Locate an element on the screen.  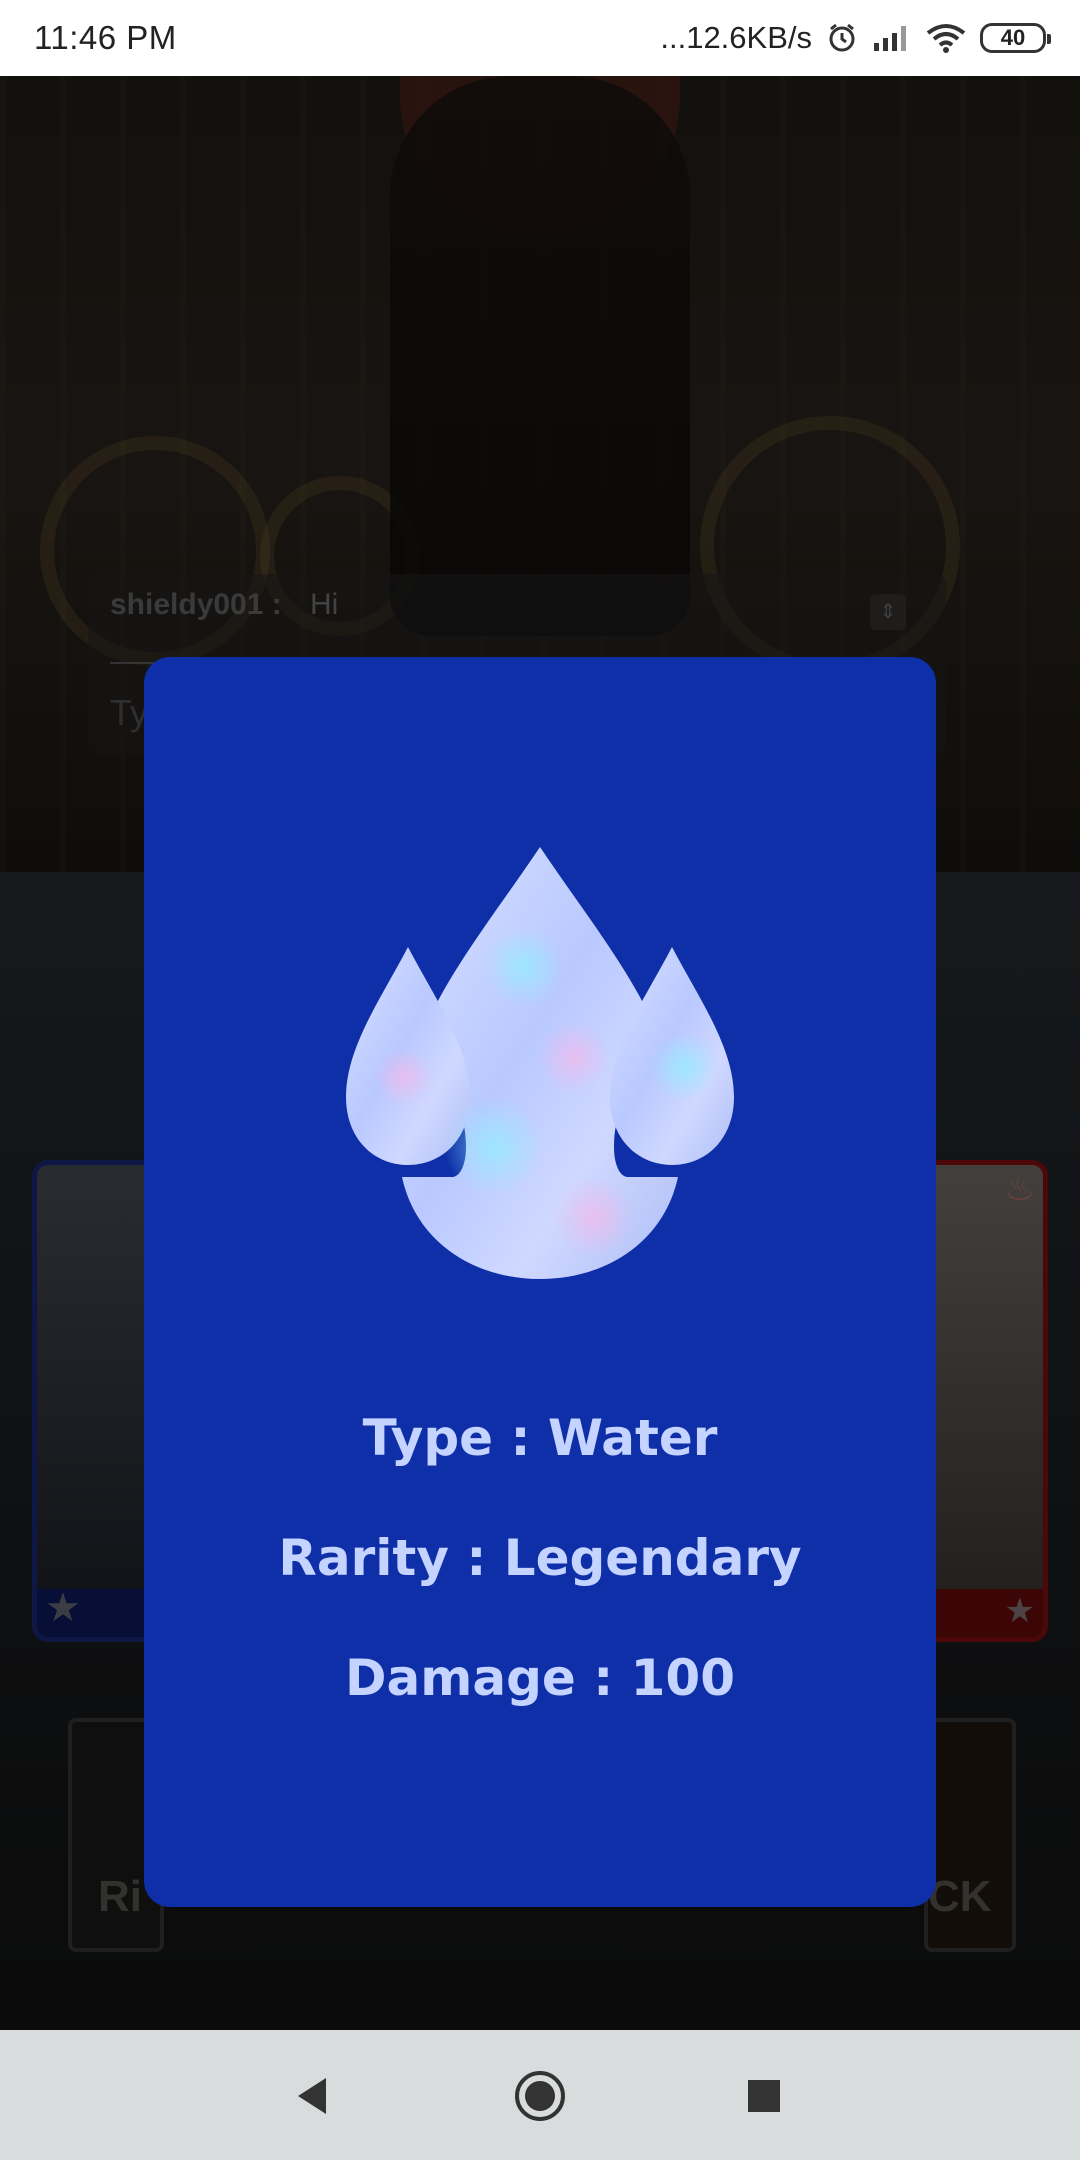
water-drops-icon is located at coordinates (540, 1063).